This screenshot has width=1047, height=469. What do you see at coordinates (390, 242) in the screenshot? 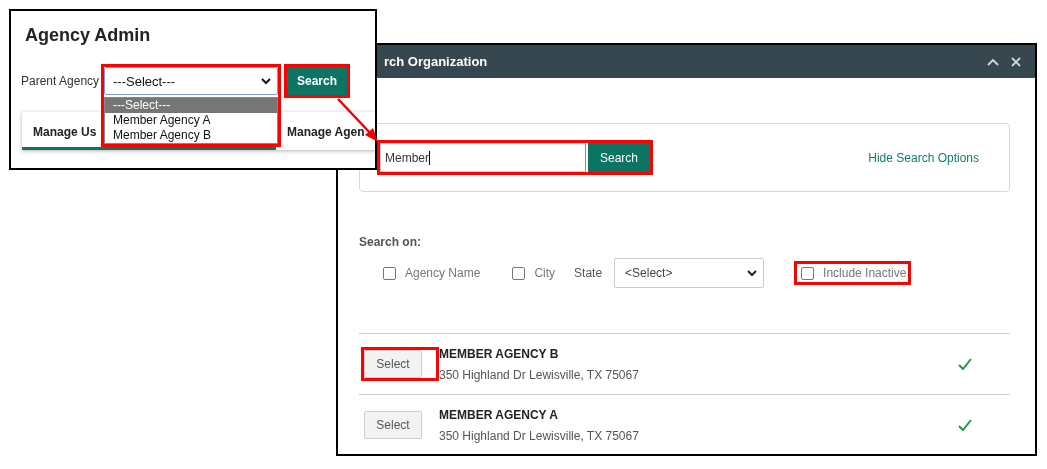
I see `search-on-label: Search on:` at bounding box center [390, 242].